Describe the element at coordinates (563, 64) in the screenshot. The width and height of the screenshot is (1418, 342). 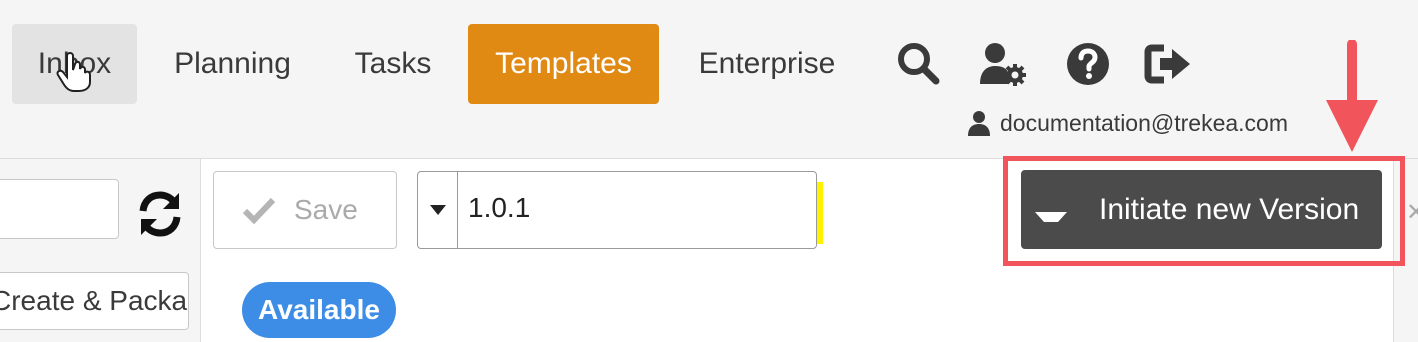
I see `nav-tab-templates: Templates` at that location.